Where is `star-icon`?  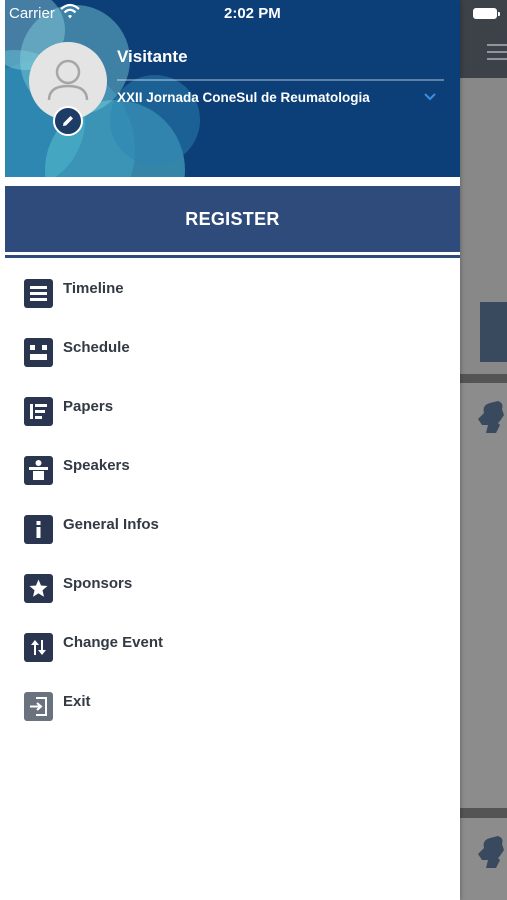 star-icon is located at coordinates (38, 588).